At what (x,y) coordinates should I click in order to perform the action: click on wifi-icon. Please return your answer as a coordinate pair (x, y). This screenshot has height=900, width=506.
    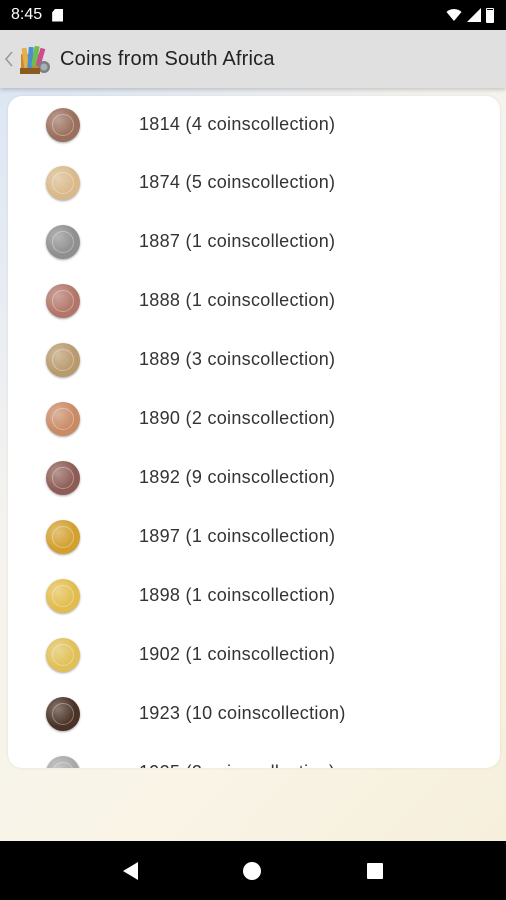
    Looking at the image, I should click on (454, 15).